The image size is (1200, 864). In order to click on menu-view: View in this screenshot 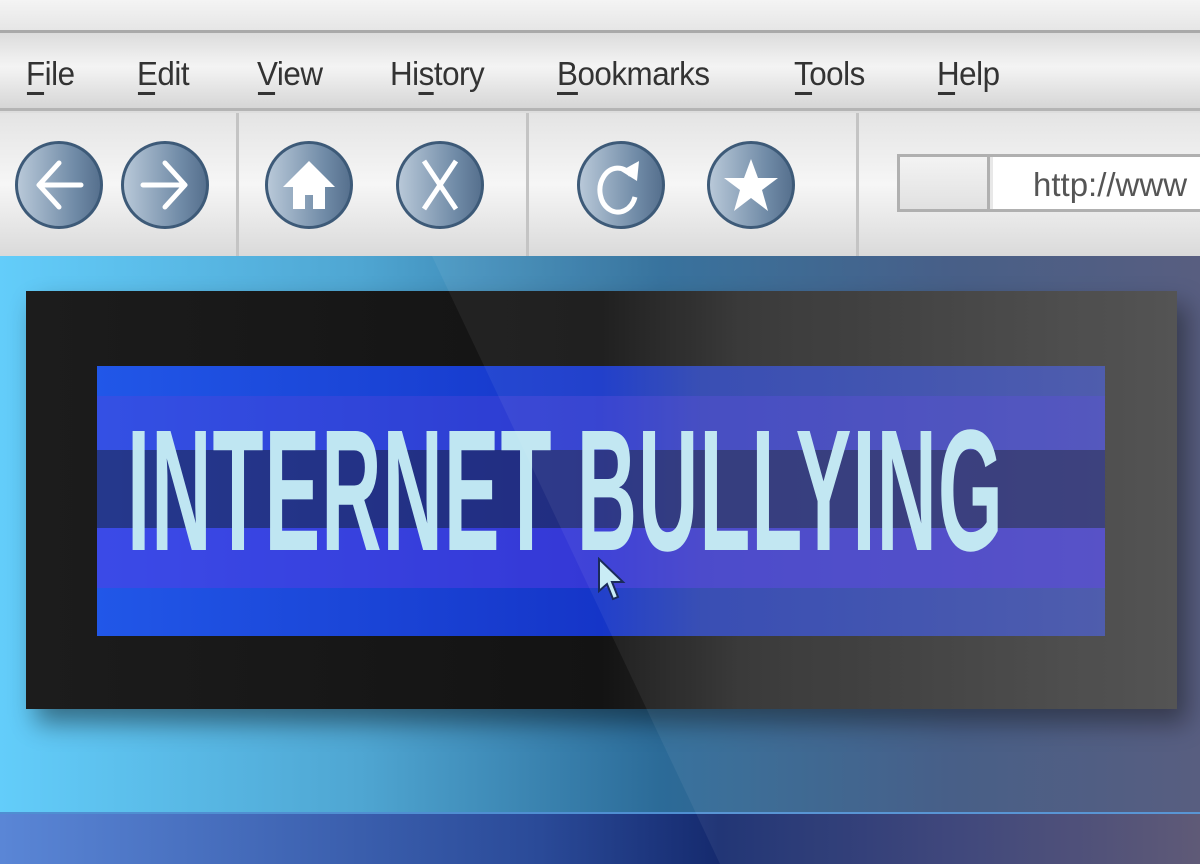, I will do `click(290, 75)`.